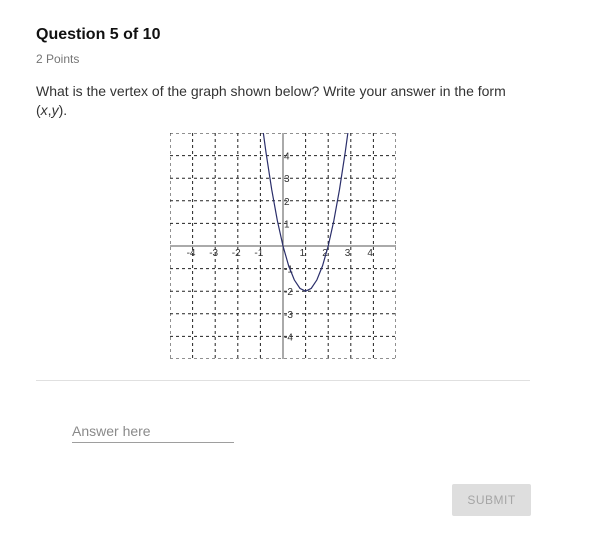 Image resolution: width=602 pixels, height=542 pixels. Describe the element at coordinates (44, 110) in the screenshot. I see `question-text-x: x` at that location.